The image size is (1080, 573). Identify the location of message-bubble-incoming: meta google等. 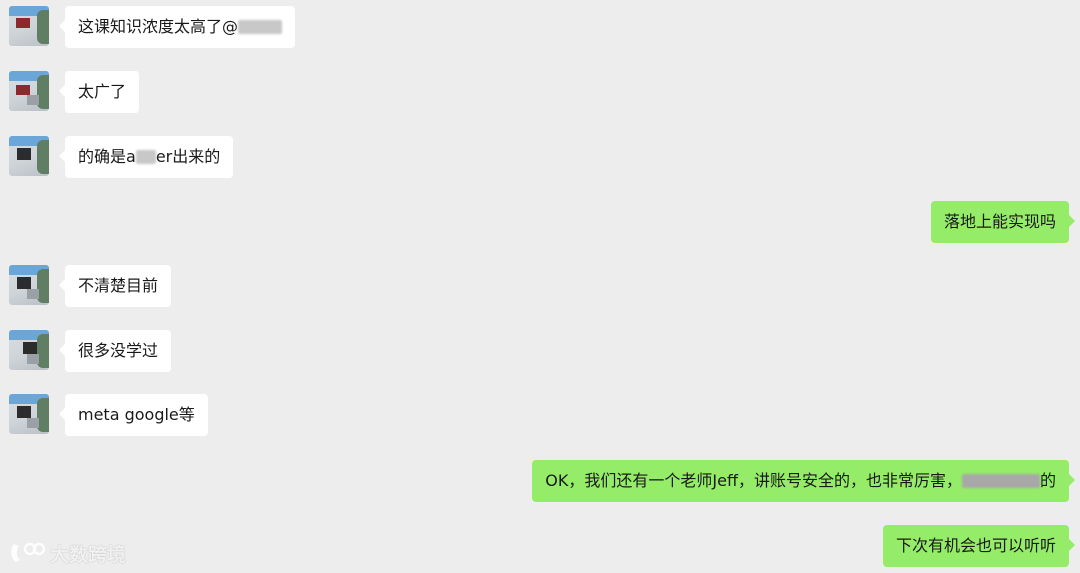
(133, 415).